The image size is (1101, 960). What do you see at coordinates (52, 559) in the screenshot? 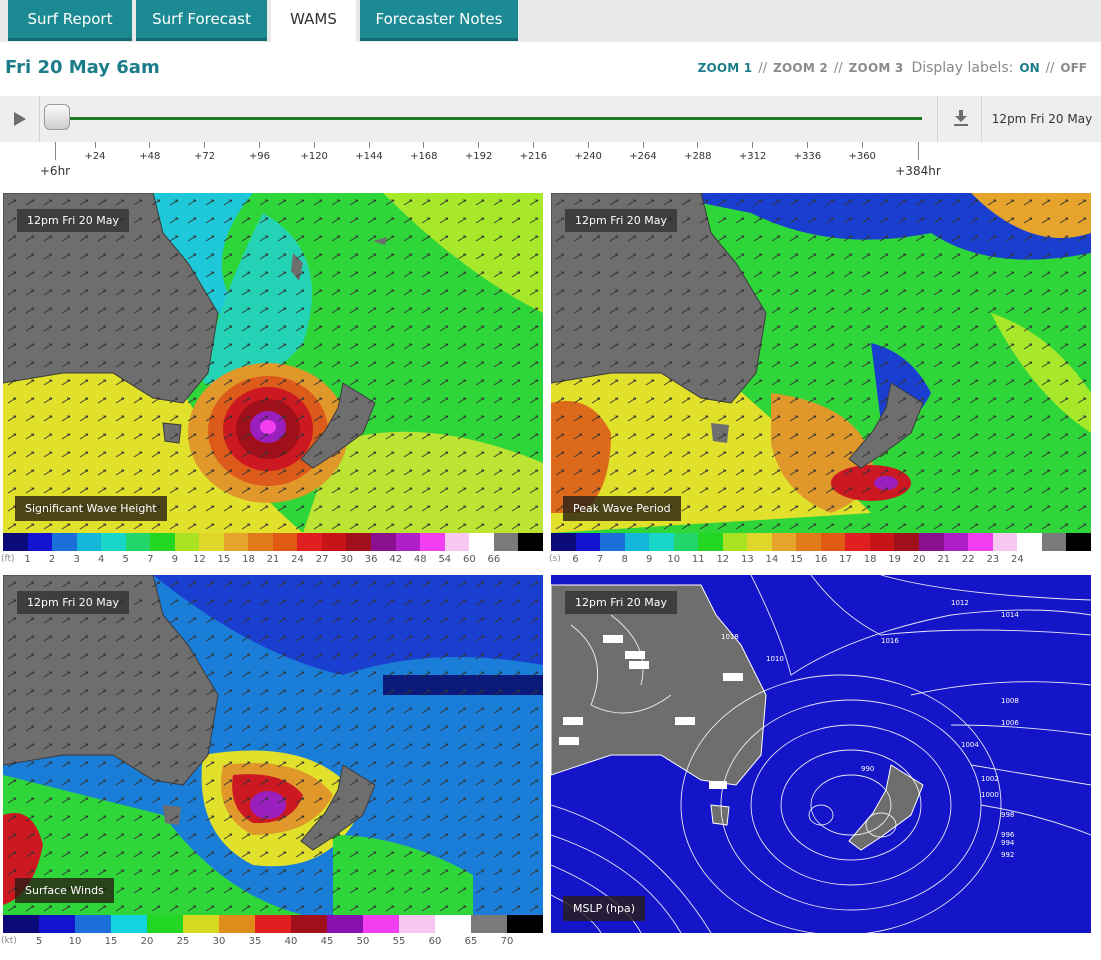
I see `legend-value: 2` at bounding box center [52, 559].